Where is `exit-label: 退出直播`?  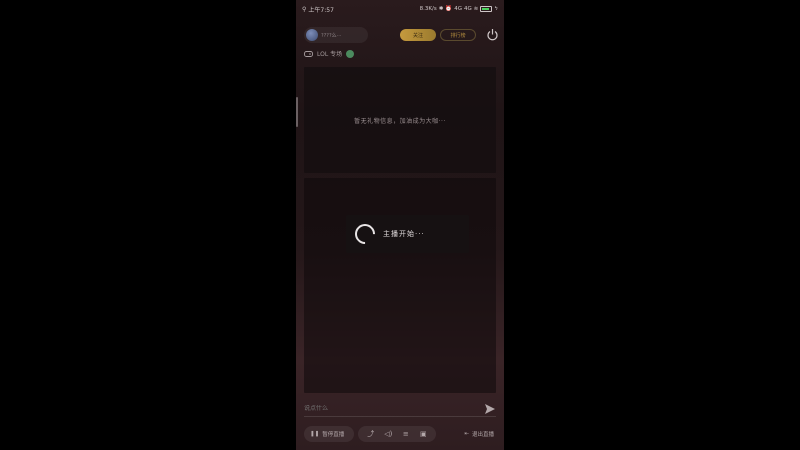 exit-label: 退出直播 is located at coordinates (482, 435).